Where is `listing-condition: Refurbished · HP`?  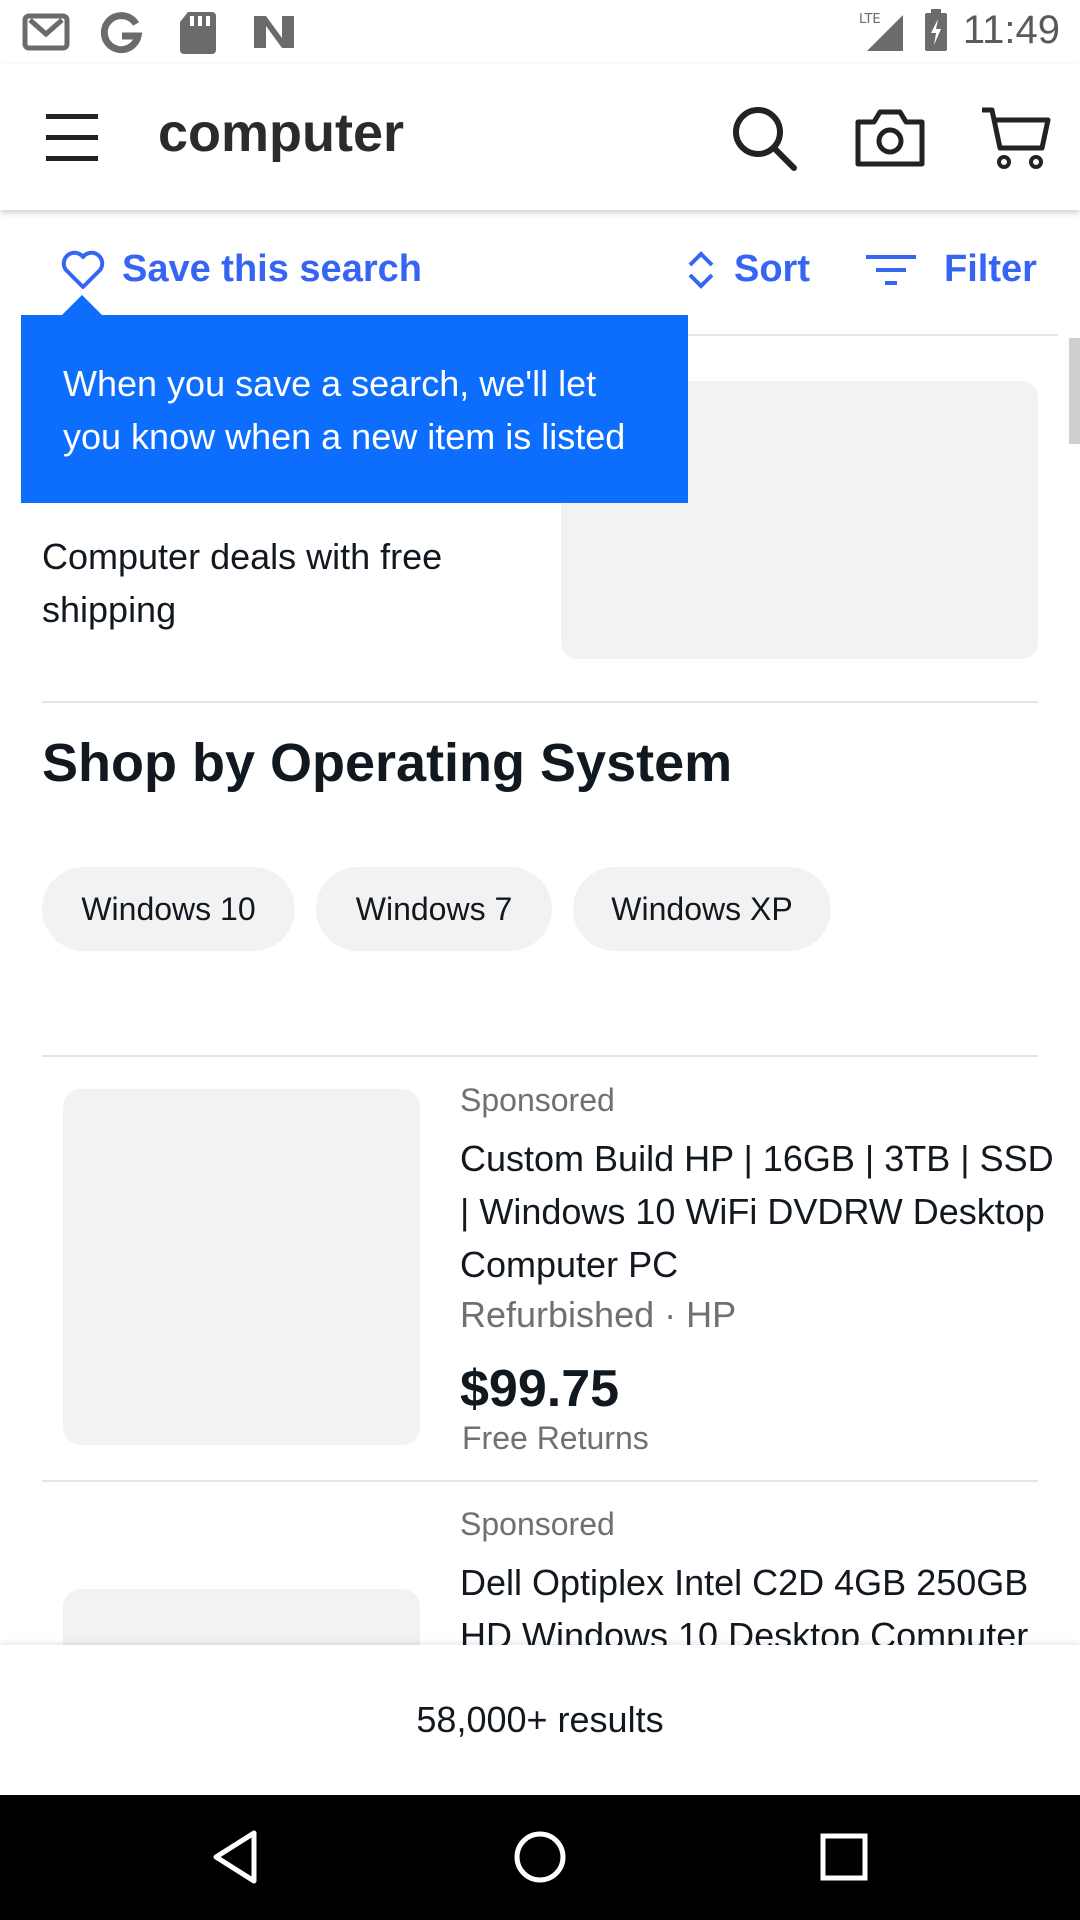 listing-condition: Refurbished · HP is located at coordinates (598, 1314).